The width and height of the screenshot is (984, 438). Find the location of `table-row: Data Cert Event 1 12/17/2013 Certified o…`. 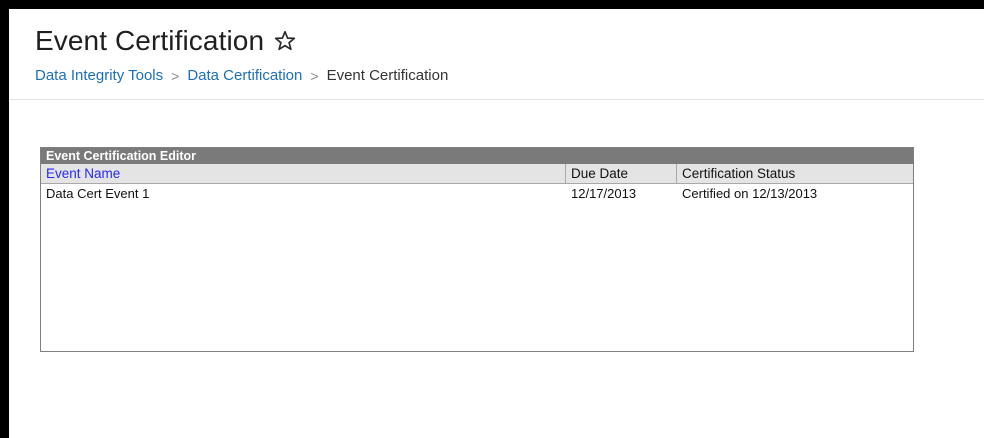

table-row: Data Cert Event 1 12/17/2013 Certified o… is located at coordinates (477, 194).